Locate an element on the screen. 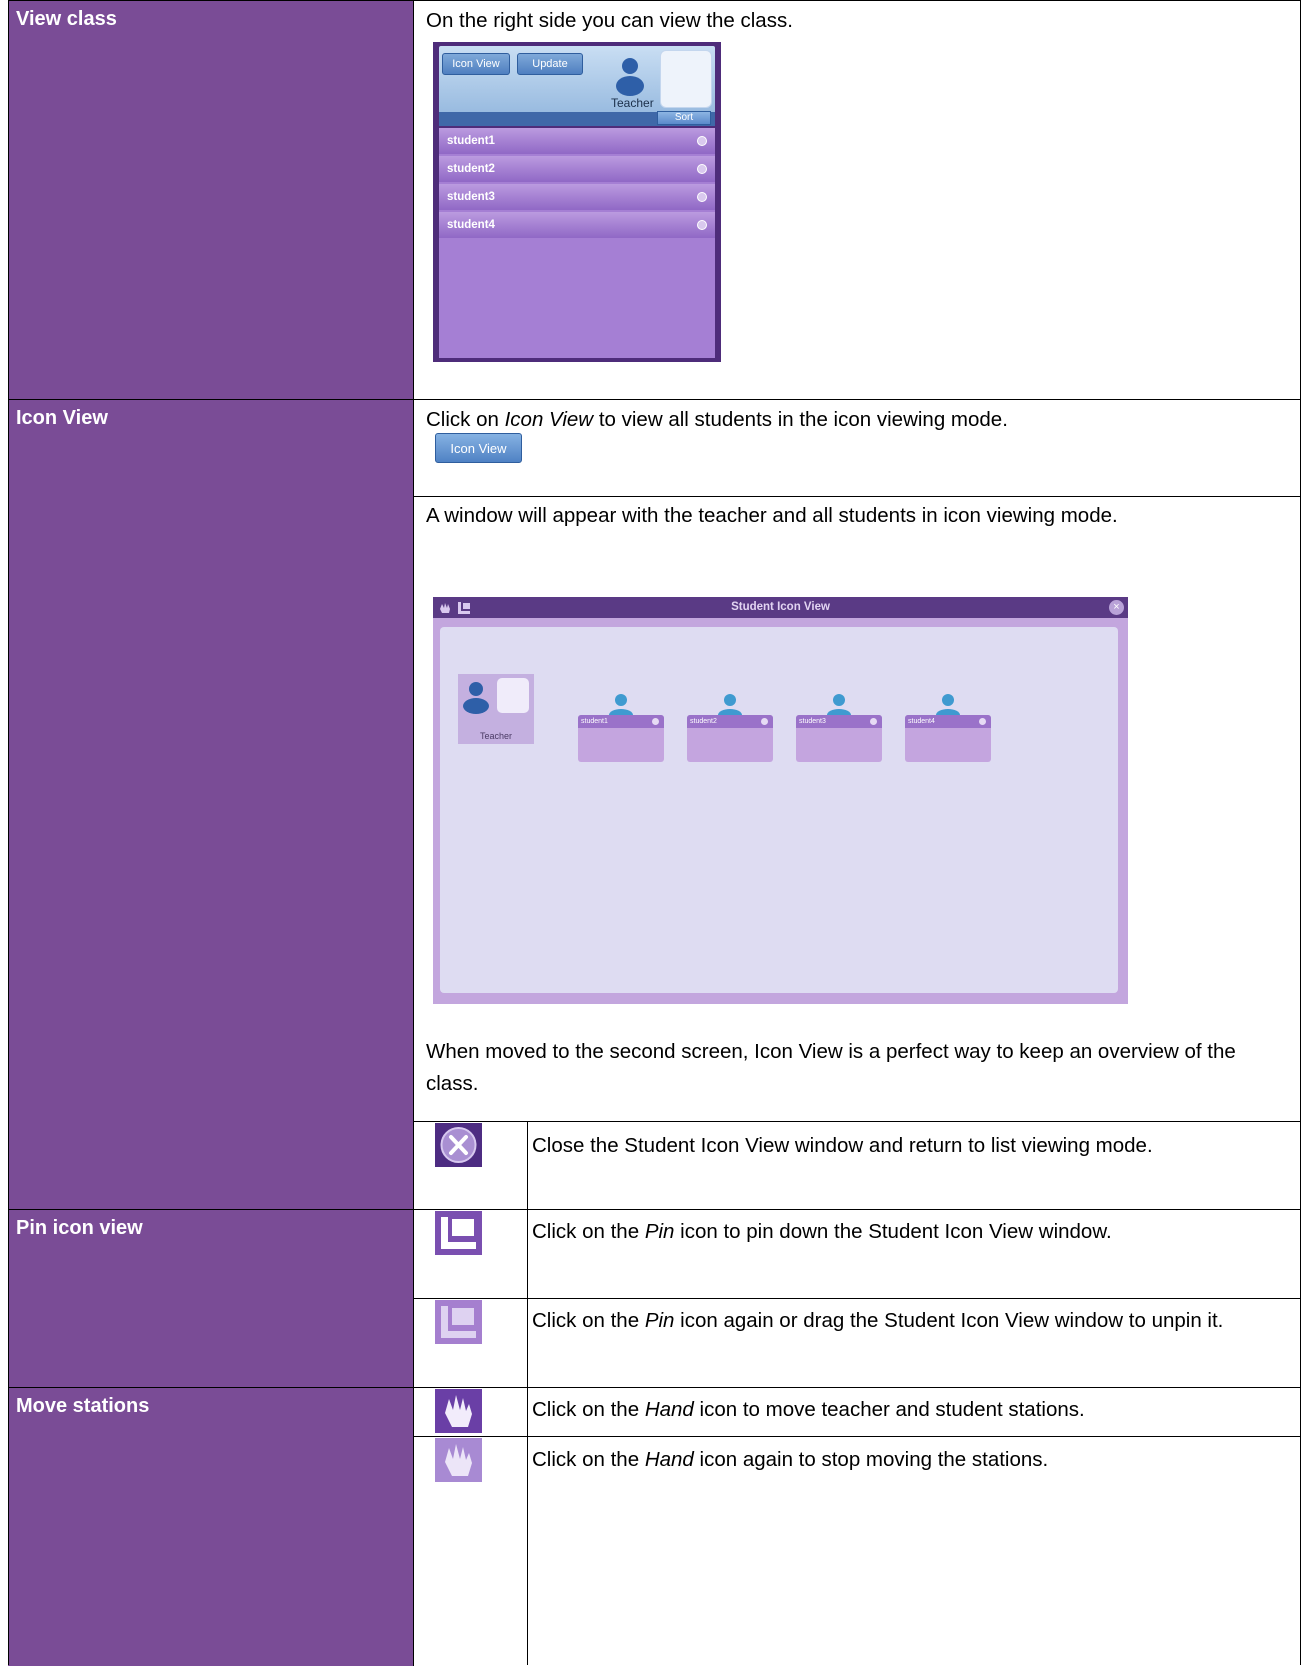 The image size is (1301, 1666). row-label: Pin icon view is located at coordinates (79, 1228).